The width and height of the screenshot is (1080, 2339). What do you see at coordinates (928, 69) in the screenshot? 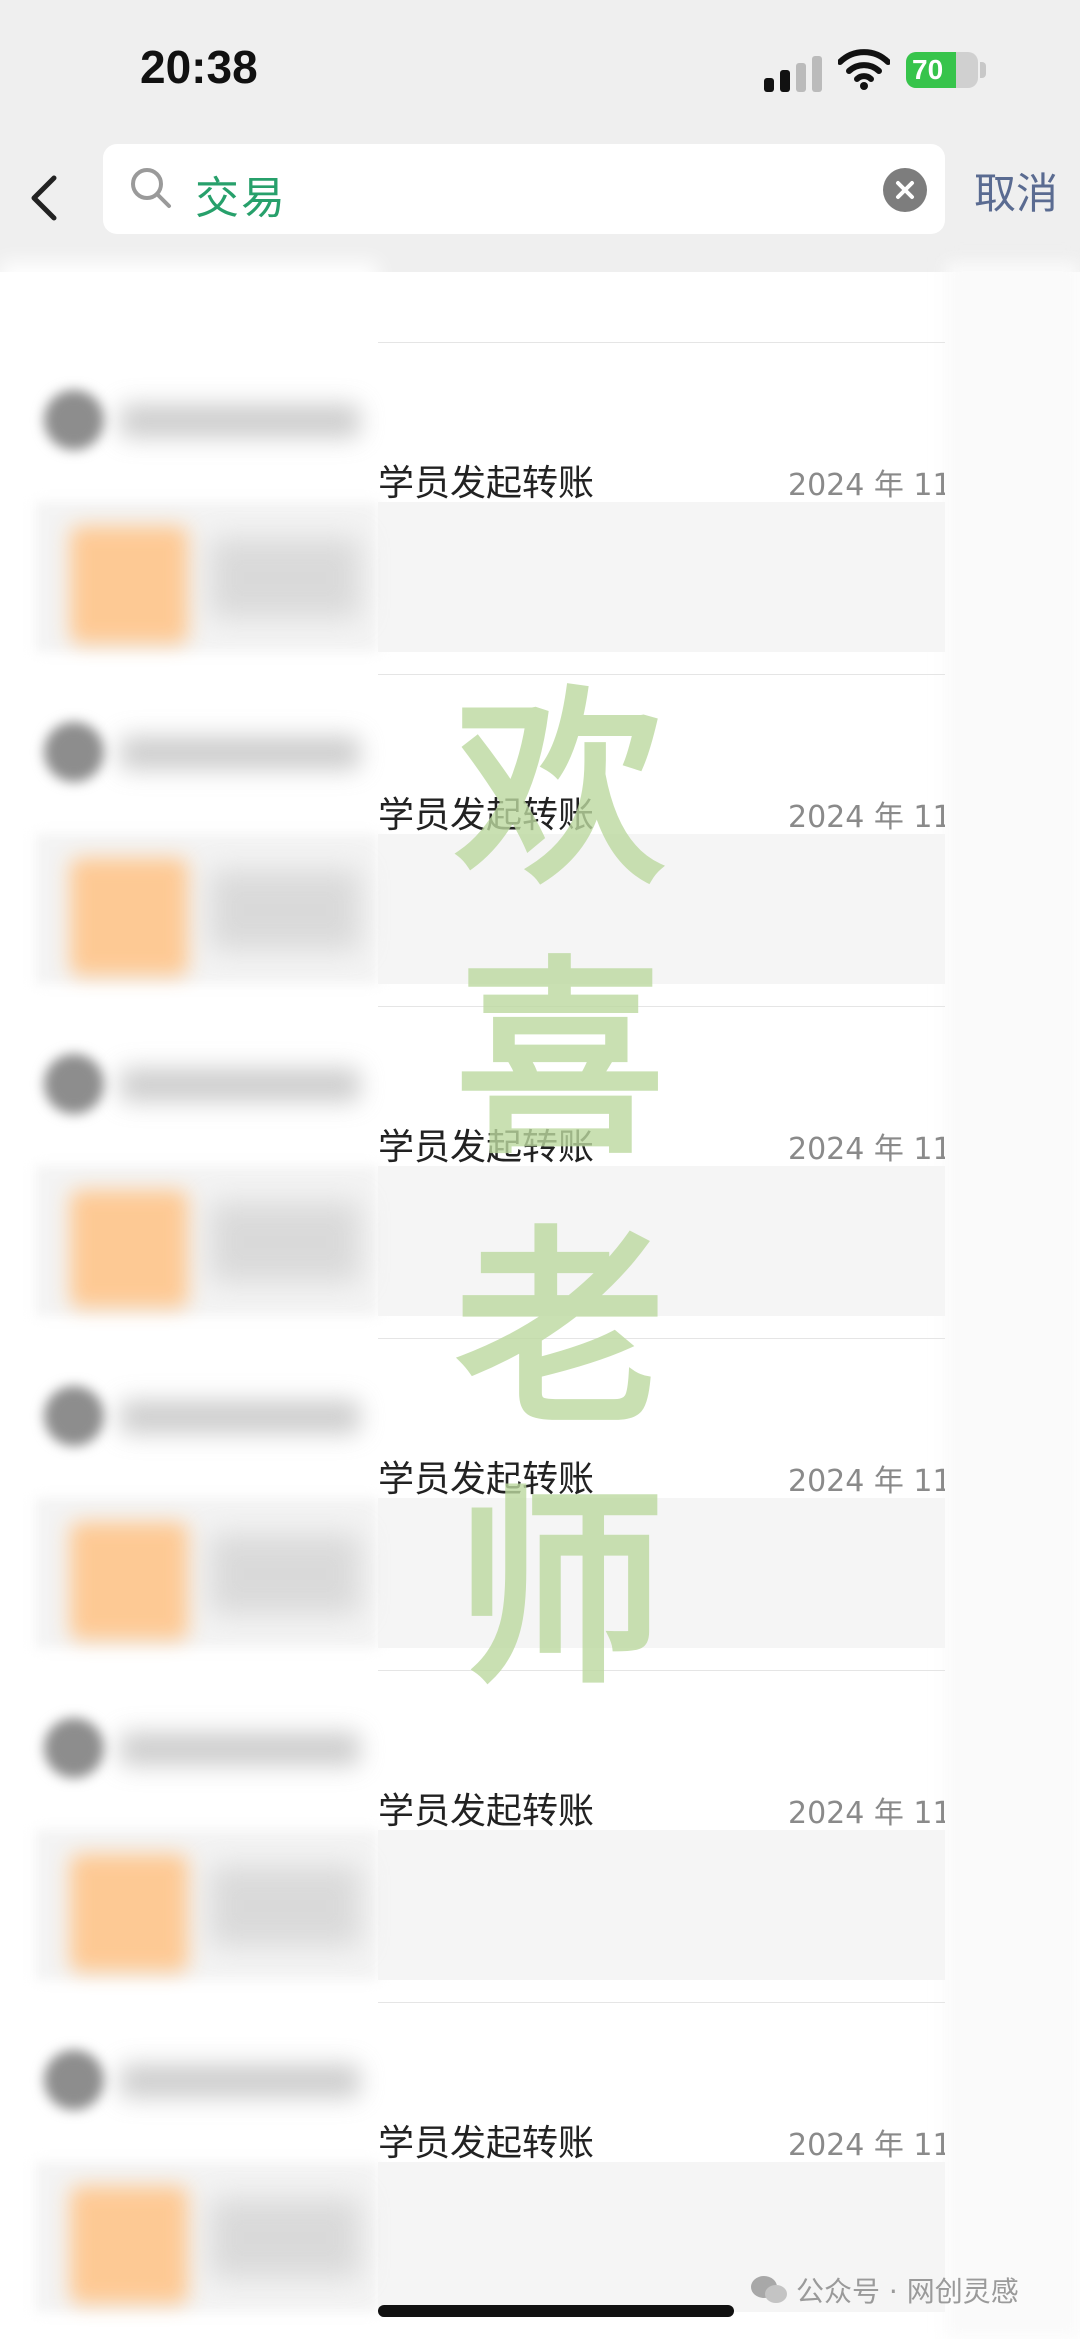
I see `battery-level: 70` at bounding box center [928, 69].